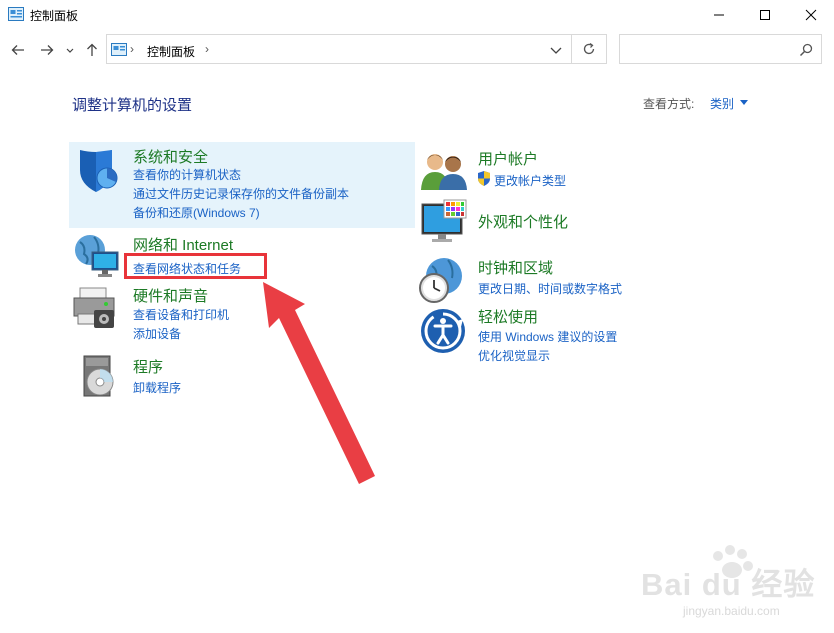 Image resolution: width=834 pixels, height=633 pixels. I want to click on navigation-bar: › 控制面板 ›, so click(417, 50).